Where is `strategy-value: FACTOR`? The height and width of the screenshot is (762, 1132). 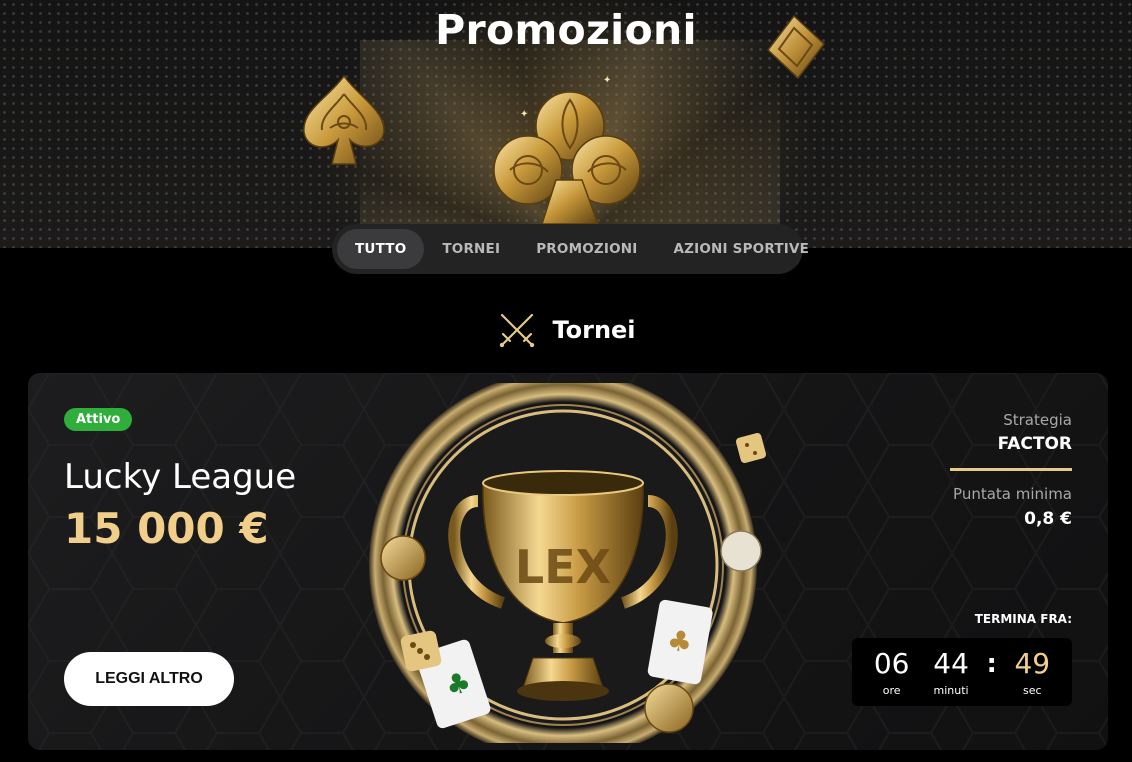 strategy-value: FACTOR is located at coordinates (1034, 444).